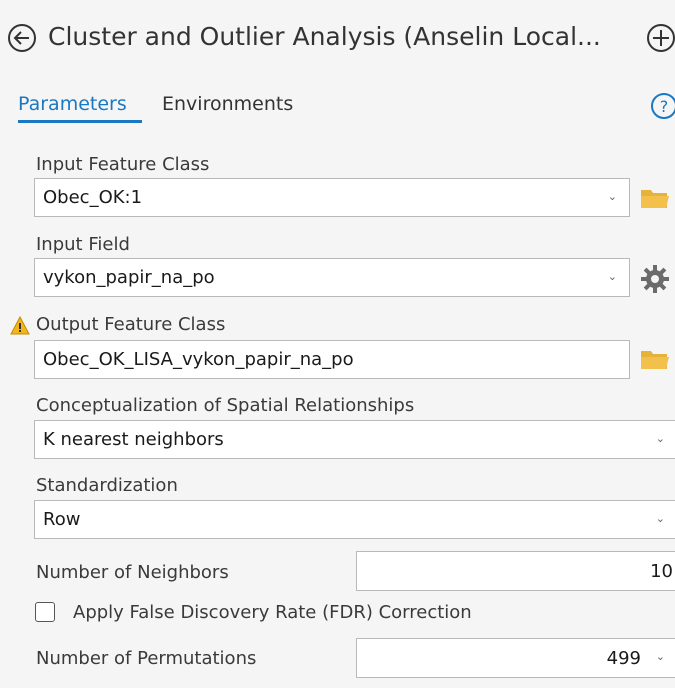  I want to click on number-of-neighbors-label: Number of Neighbors, so click(132, 572).